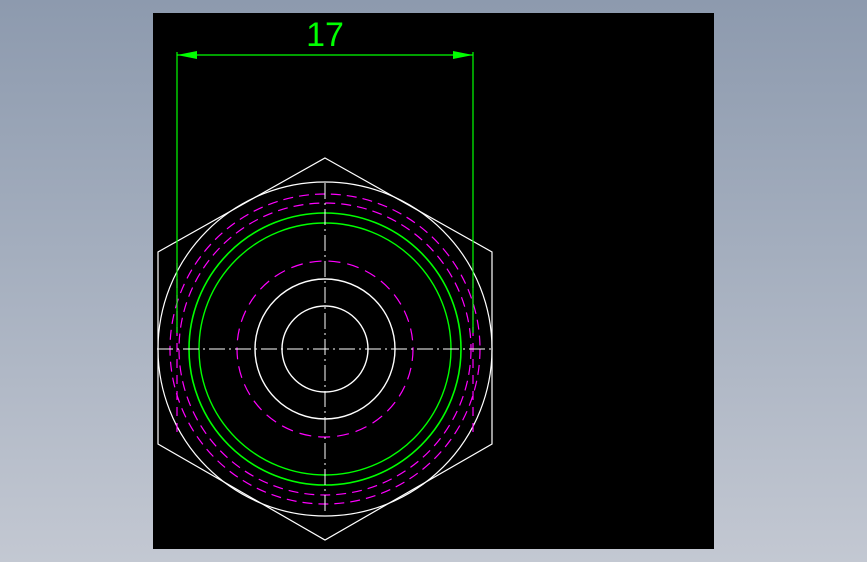  I want to click on dimension-arrow-left, so click(187, 55).